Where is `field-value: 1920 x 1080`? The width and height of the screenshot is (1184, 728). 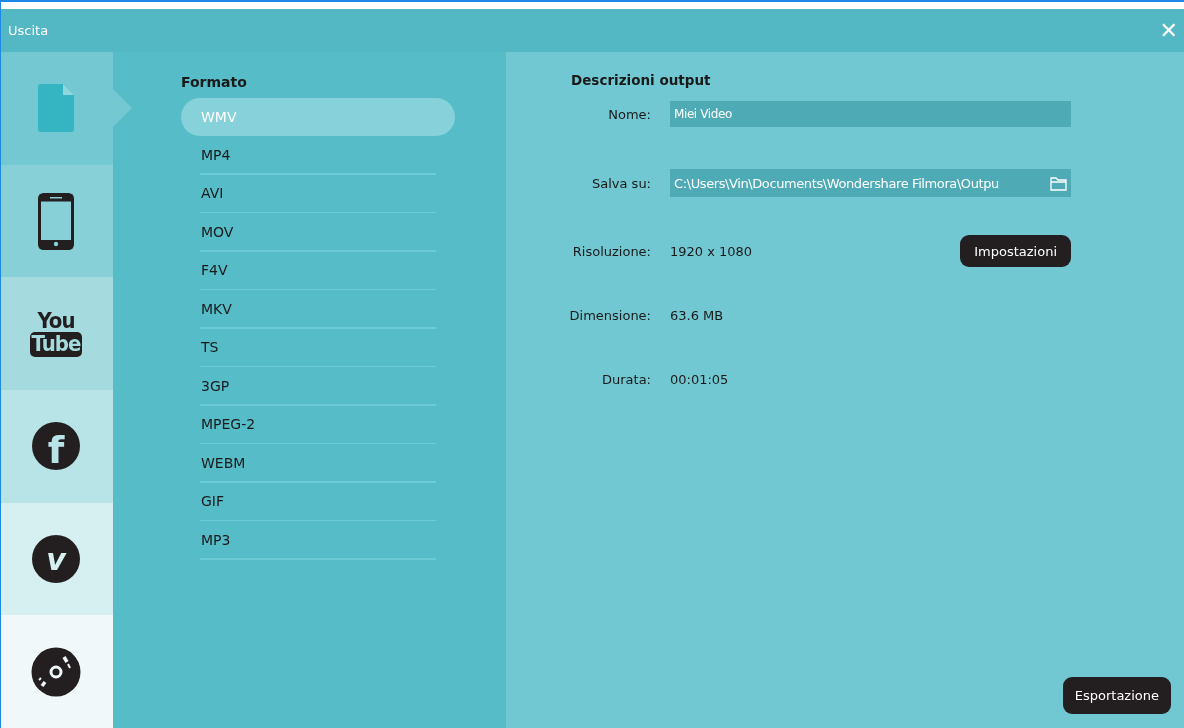
field-value: 1920 x 1080 is located at coordinates (711, 251).